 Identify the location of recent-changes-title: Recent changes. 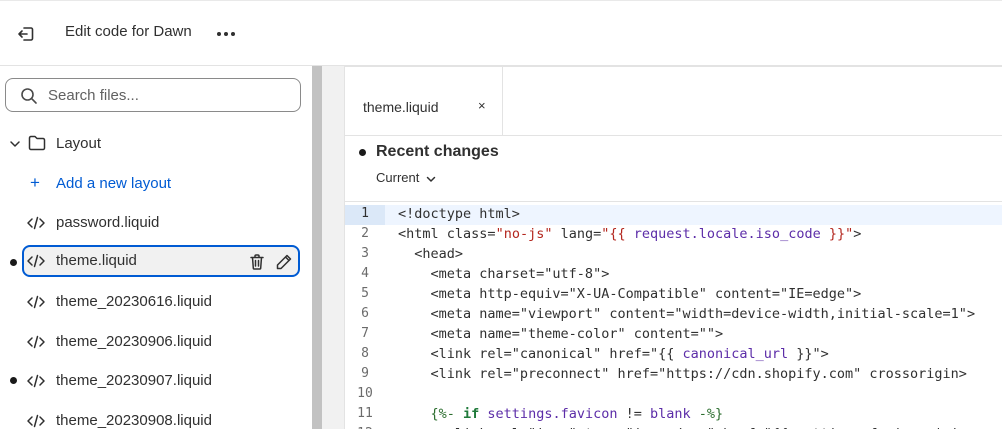
(437, 151).